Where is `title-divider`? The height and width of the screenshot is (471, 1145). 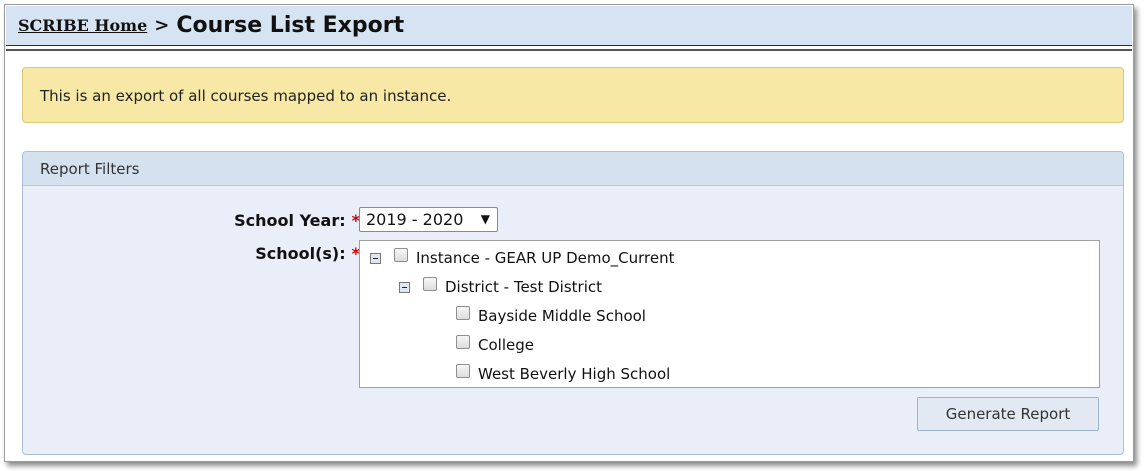 title-divider is located at coordinates (569, 50).